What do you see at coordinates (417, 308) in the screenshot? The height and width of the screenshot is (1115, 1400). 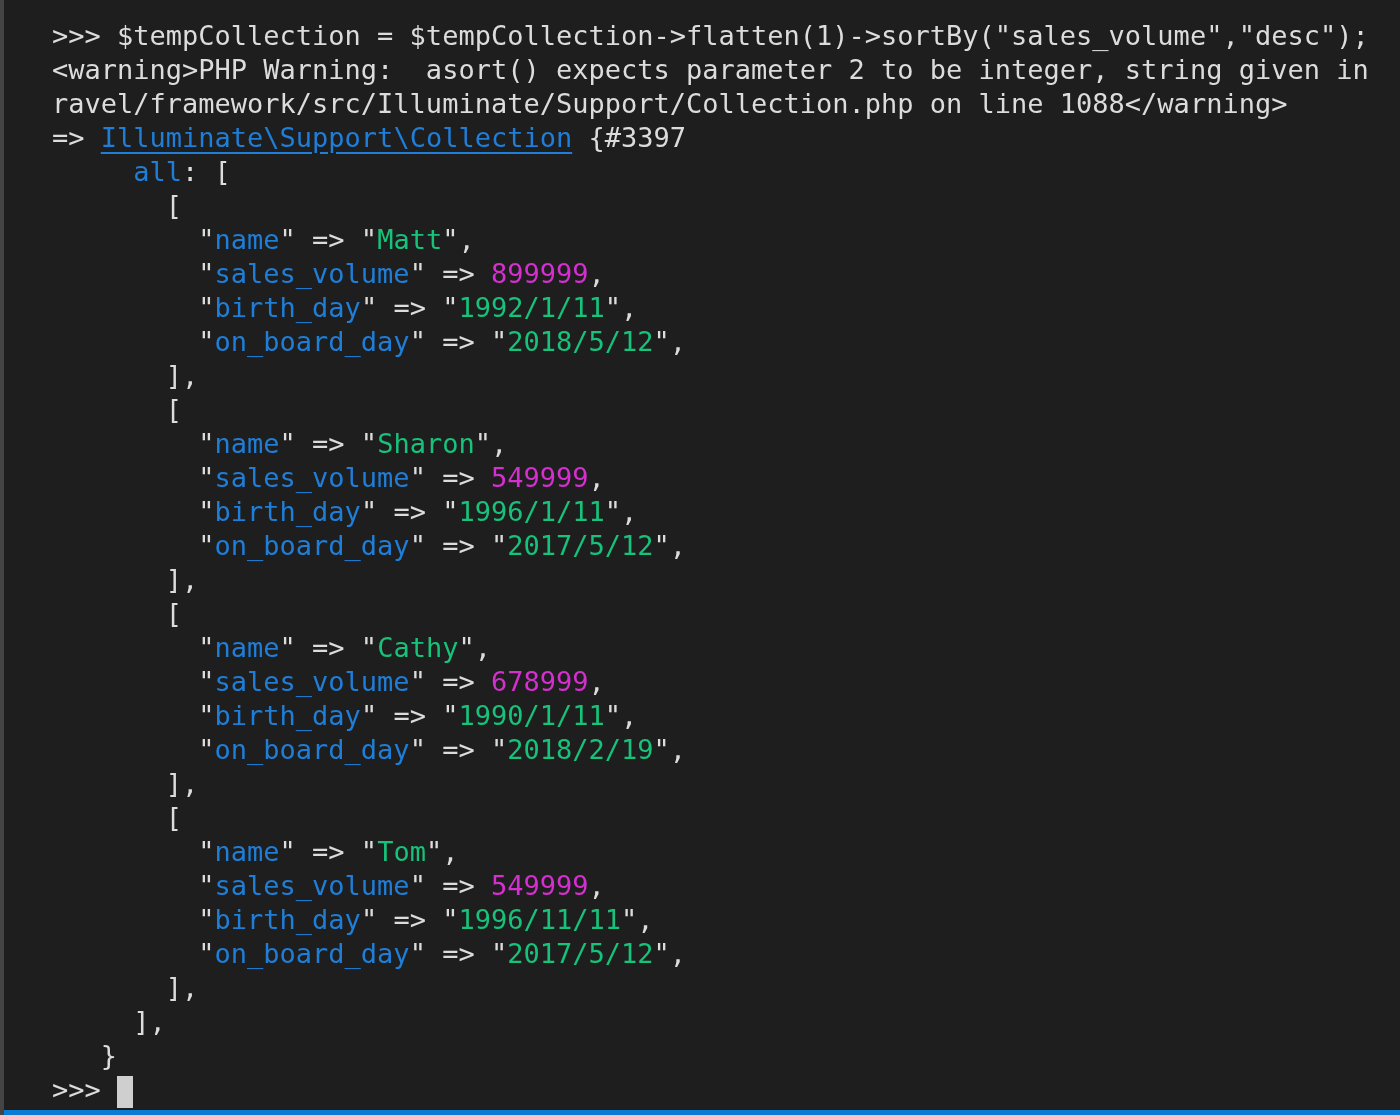 I see `console-line: "birth_day" => "1992/1/11",` at bounding box center [417, 308].